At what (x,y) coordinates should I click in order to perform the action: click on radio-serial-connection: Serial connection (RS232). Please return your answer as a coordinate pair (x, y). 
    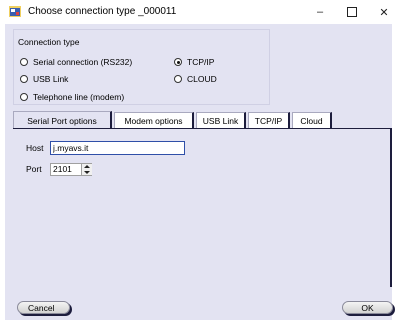
    Looking at the image, I should click on (76, 62).